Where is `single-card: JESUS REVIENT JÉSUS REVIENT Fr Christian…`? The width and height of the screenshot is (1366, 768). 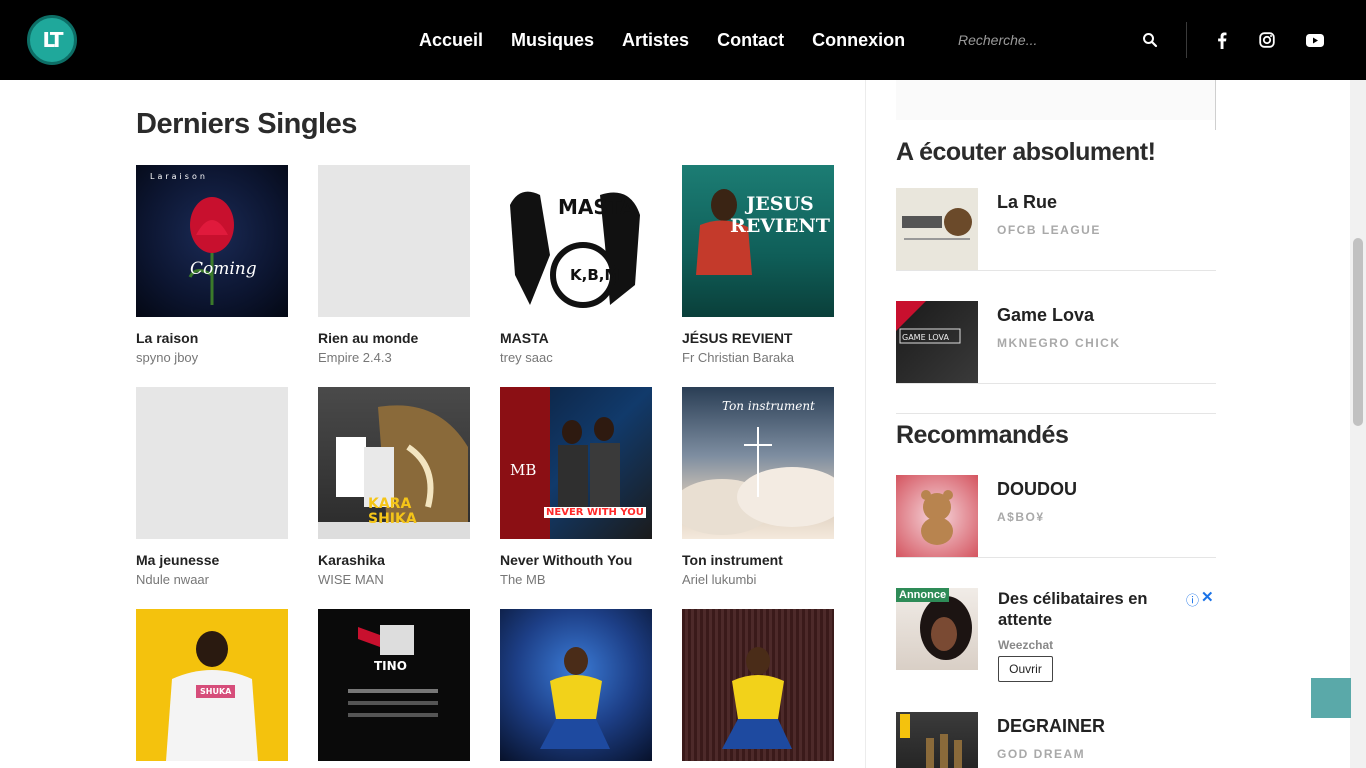
single-card: JESUS REVIENT JÉSUS REVIENT Fr Christian… is located at coordinates (758, 265).